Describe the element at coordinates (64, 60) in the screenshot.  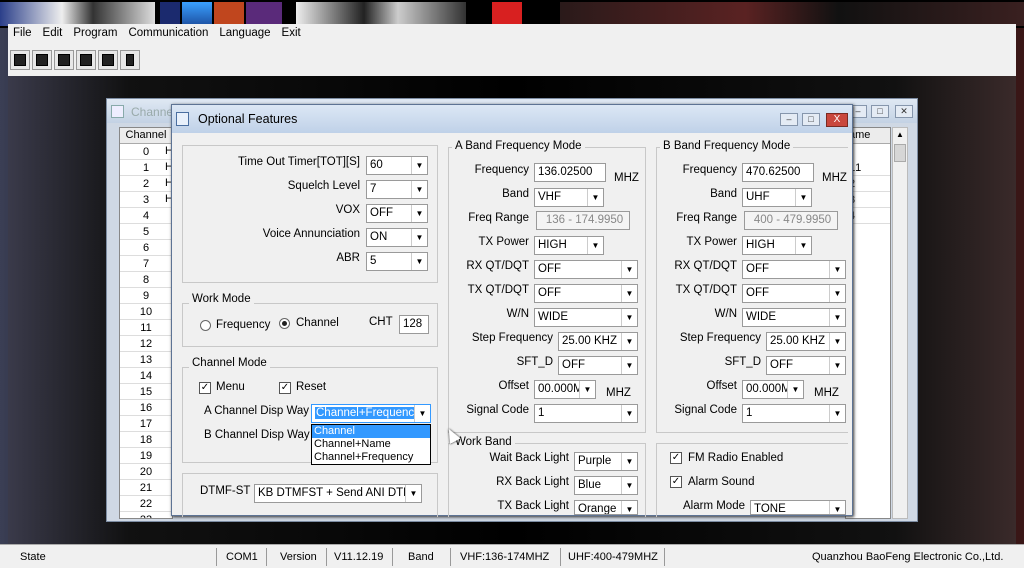
I see `open-button` at that location.